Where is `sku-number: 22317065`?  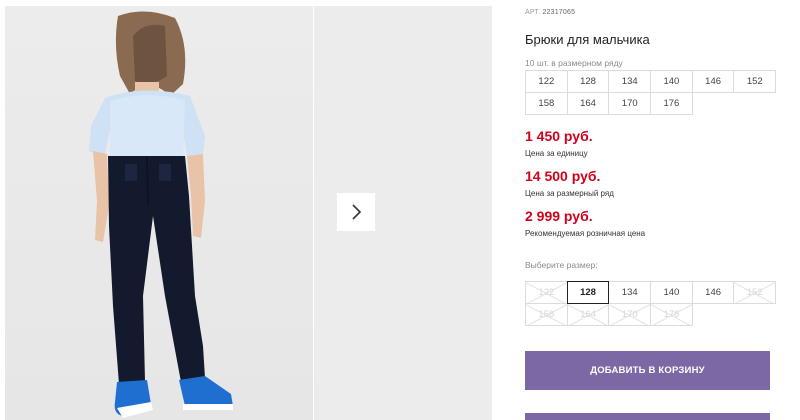 sku-number: 22317065 is located at coordinates (559, 12).